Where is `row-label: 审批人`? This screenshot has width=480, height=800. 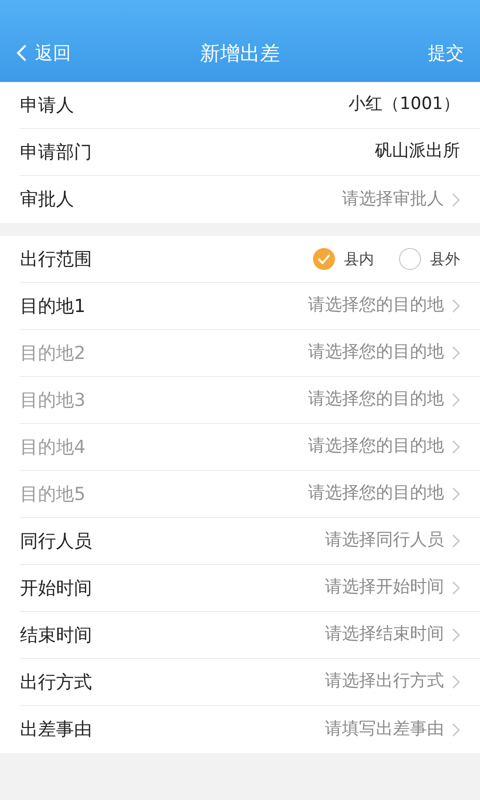 row-label: 审批人 is located at coordinates (47, 200).